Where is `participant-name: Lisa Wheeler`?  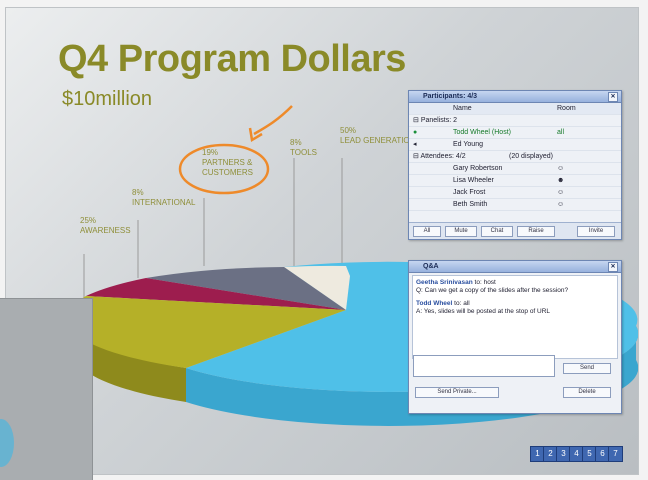
participant-name: Lisa Wheeler is located at coordinates (473, 180).